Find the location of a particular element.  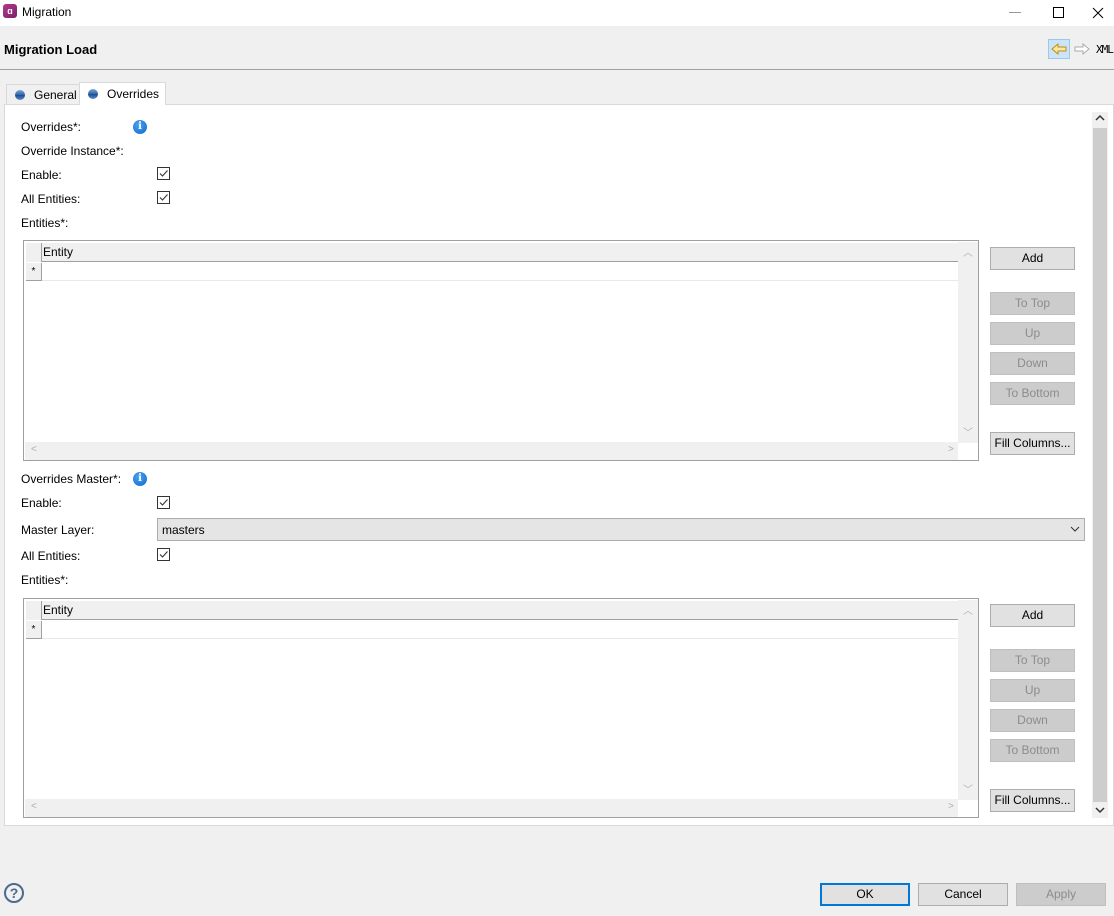

minimize-button is located at coordinates (1015, 13).